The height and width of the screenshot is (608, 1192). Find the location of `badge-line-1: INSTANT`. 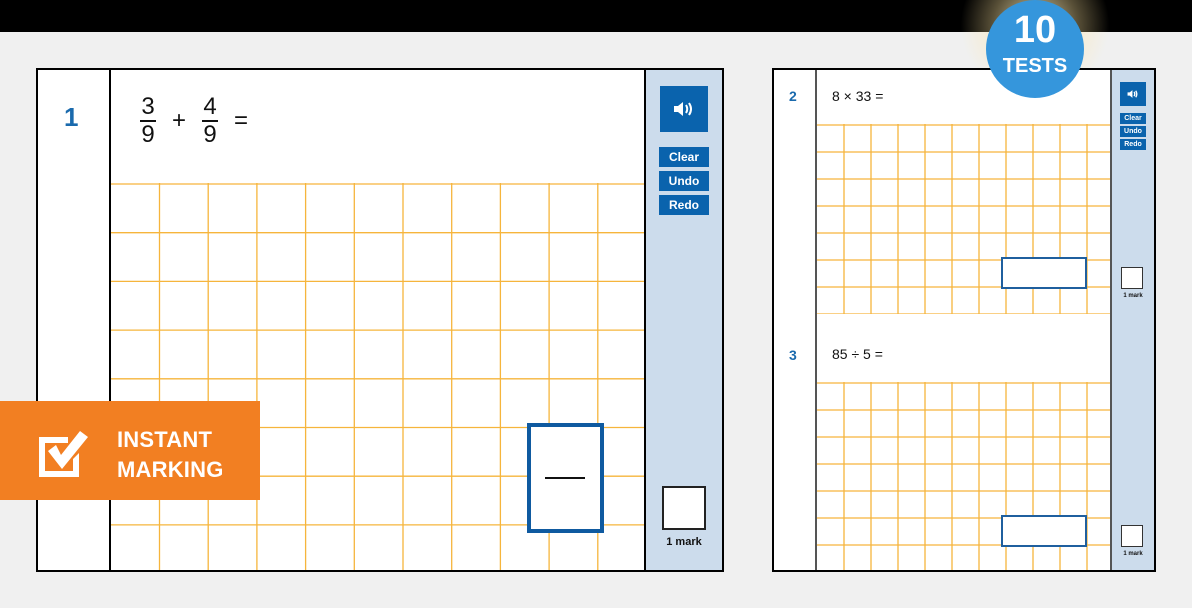

badge-line-1: INSTANT is located at coordinates (165, 439).